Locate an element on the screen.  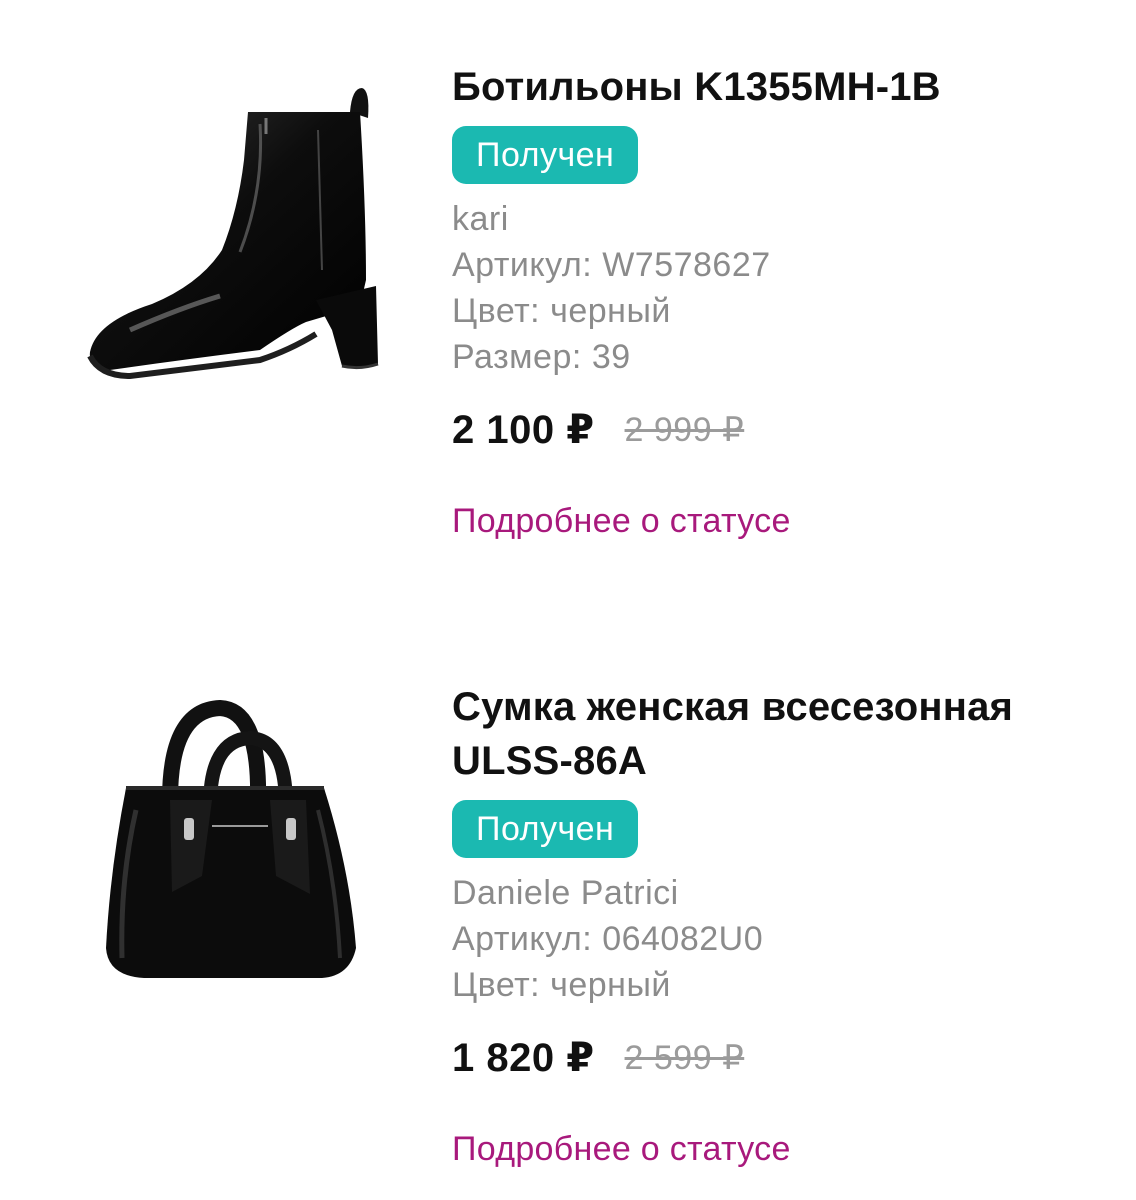
ankle-boot-product-image is located at coordinates (230, 230).